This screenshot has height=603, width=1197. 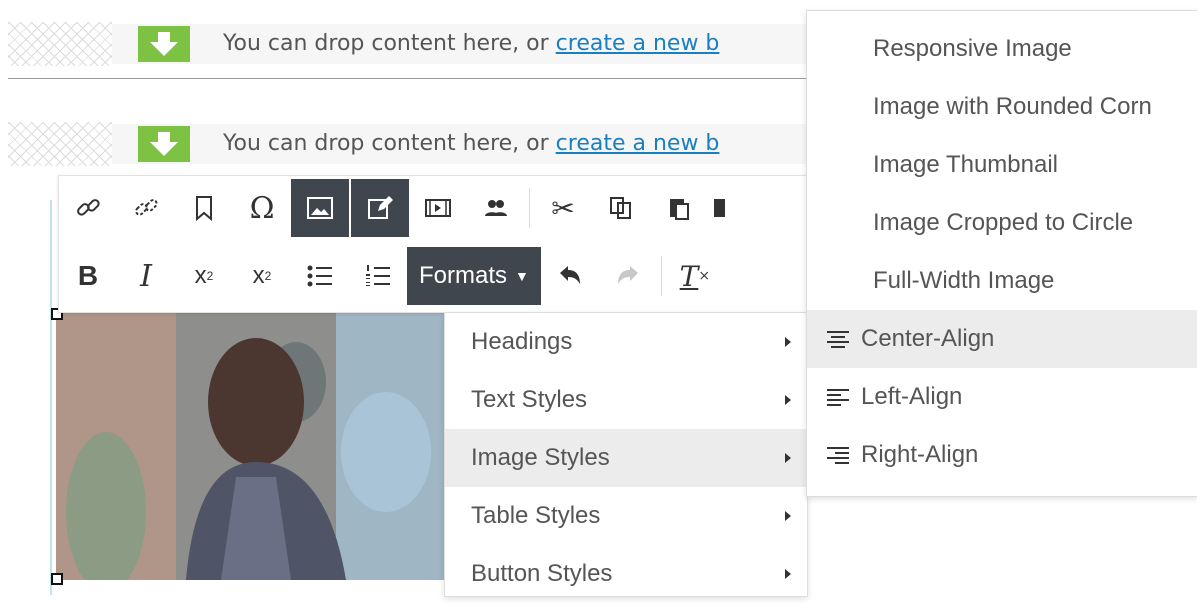 What do you see at coordinates (626, 400) in the screenshot?
I see `menu-item-text-styles: Text Styles` at bounding box center [626, 400].